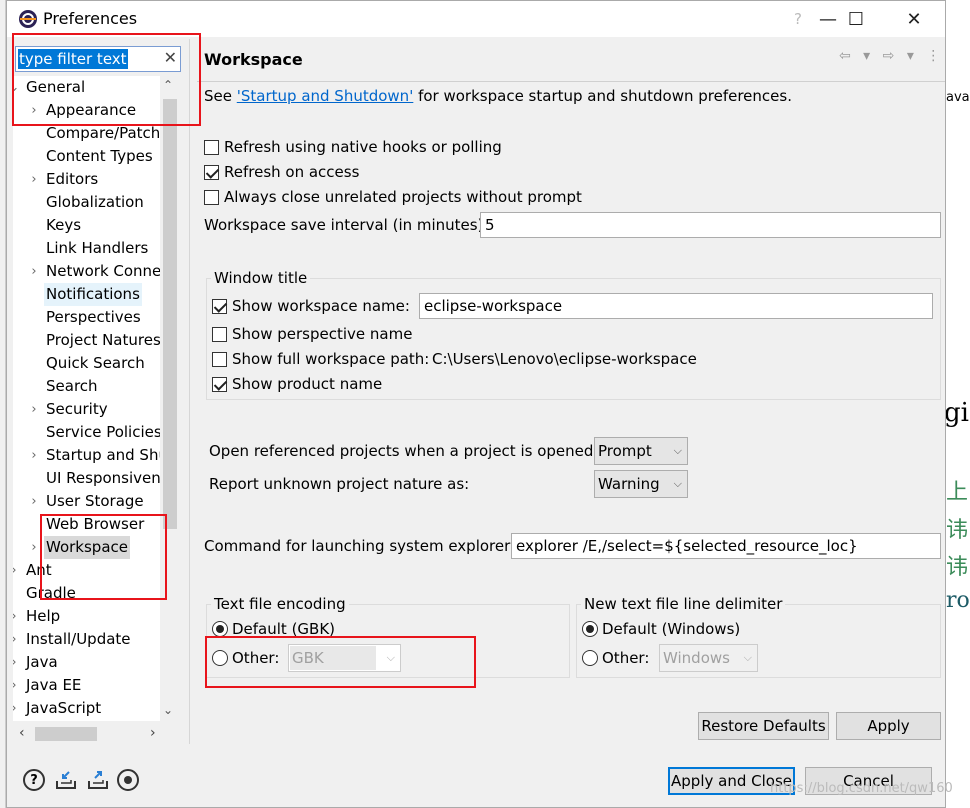  Describe the element at coordinates (676, 306) in the screenshot. I see `workspace-name-field: eclipse-workspace` at that location.